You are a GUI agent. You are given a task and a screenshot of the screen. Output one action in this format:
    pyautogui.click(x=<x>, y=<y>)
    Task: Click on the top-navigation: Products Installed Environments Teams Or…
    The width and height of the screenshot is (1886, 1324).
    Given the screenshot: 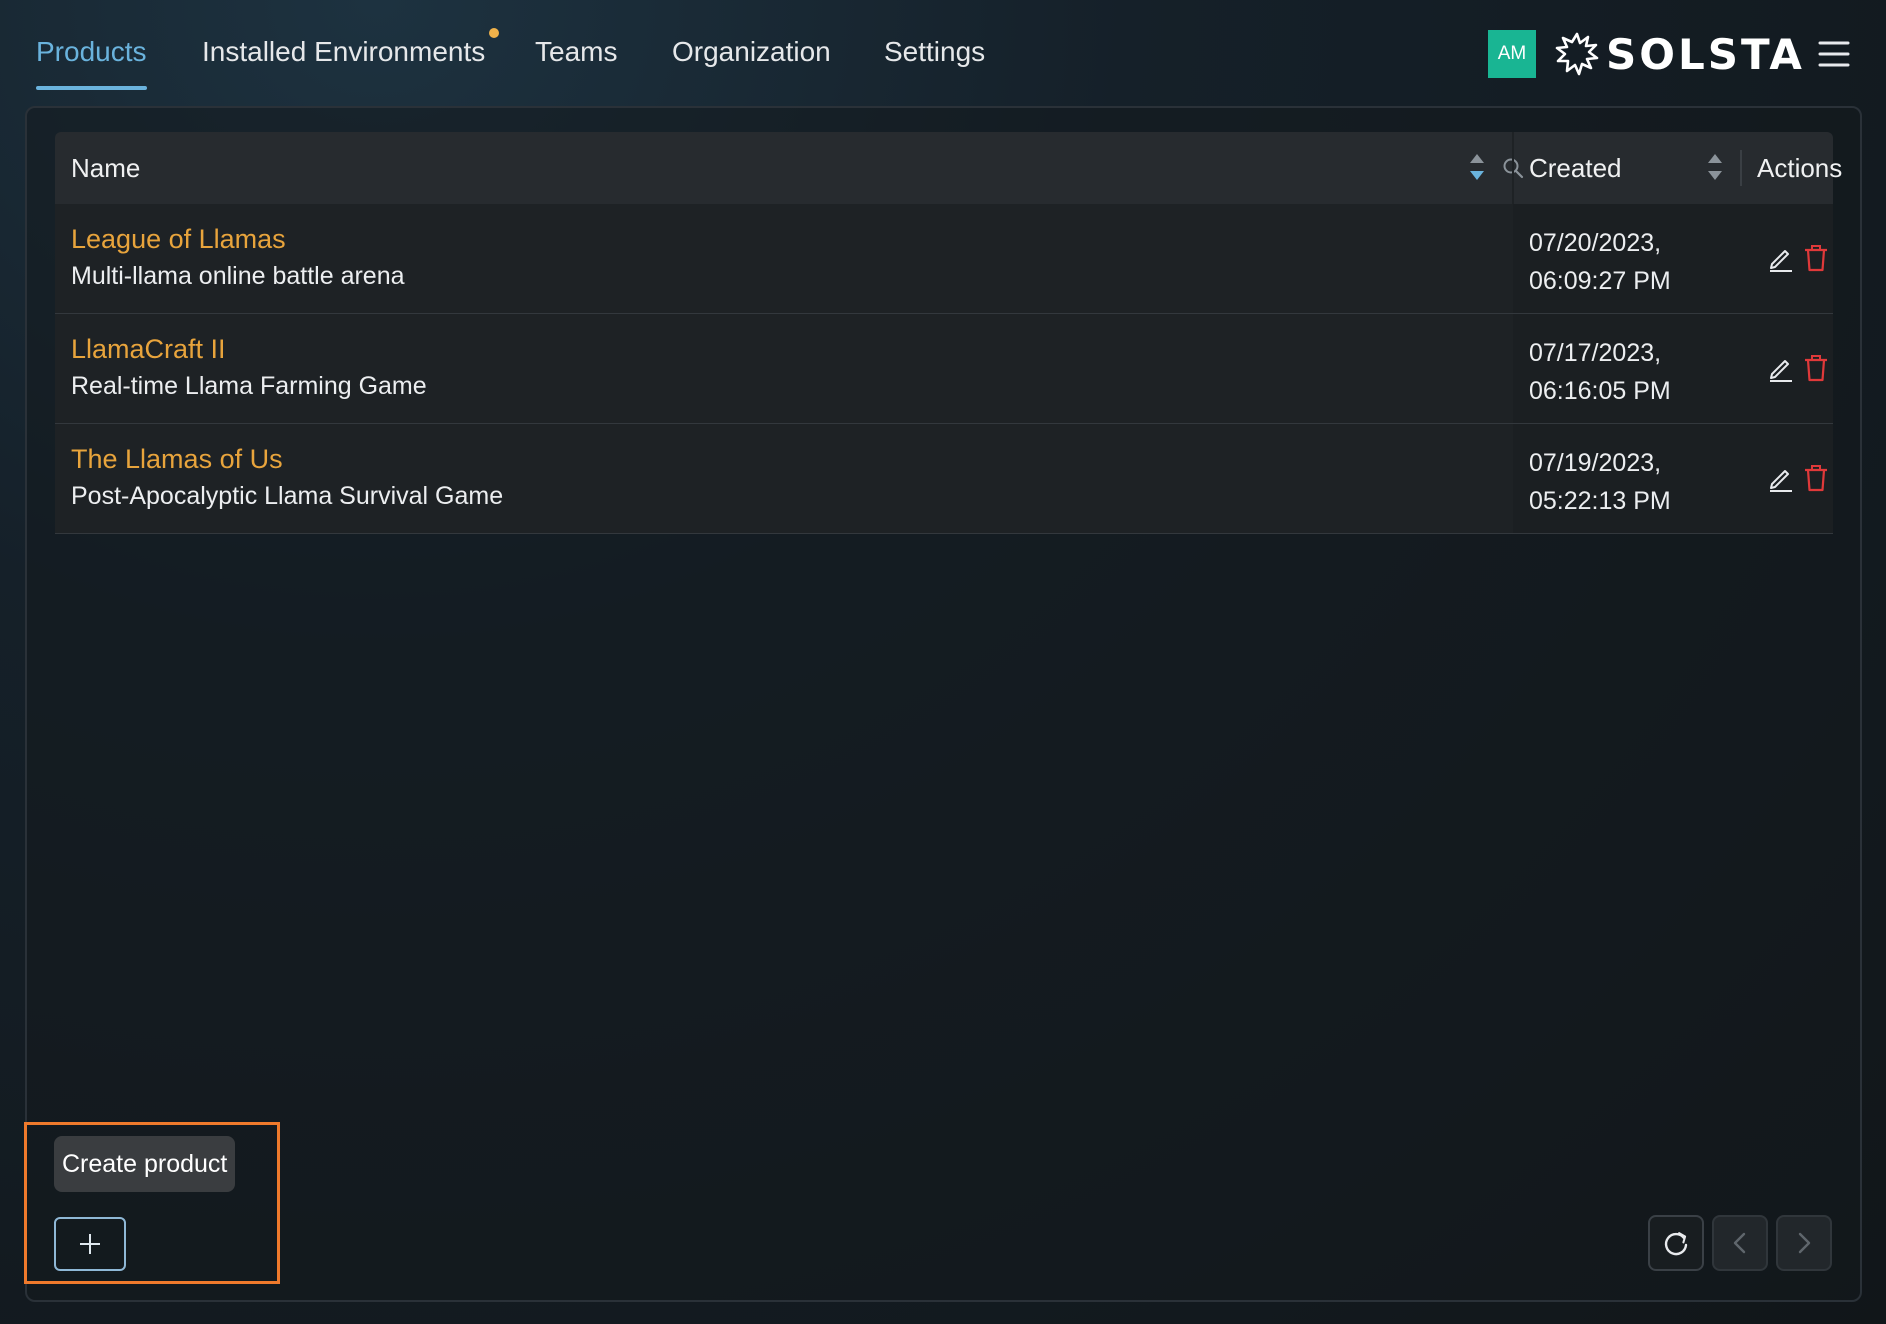 What is the action you would take?
    pyautogui.click(x=943, y=52)
    